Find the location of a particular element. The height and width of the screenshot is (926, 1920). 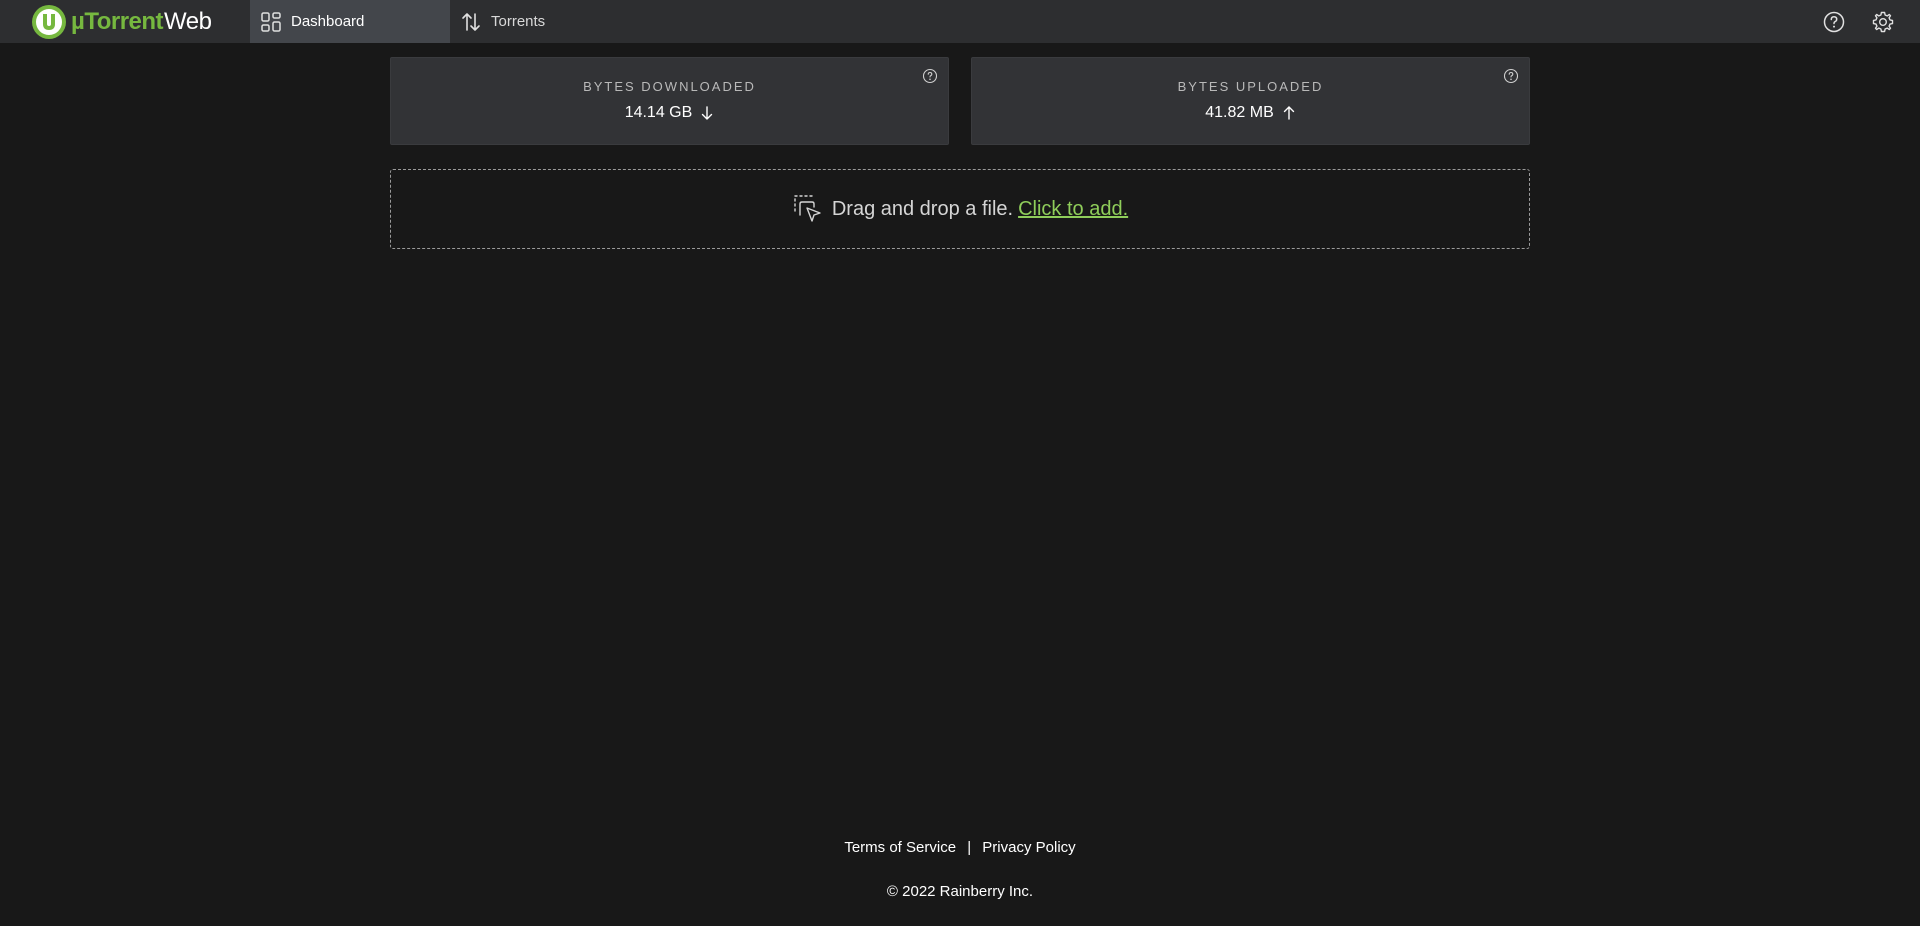

bytes-downloaded-value-row: 14.14 GB is located at coordinates (669, 113).